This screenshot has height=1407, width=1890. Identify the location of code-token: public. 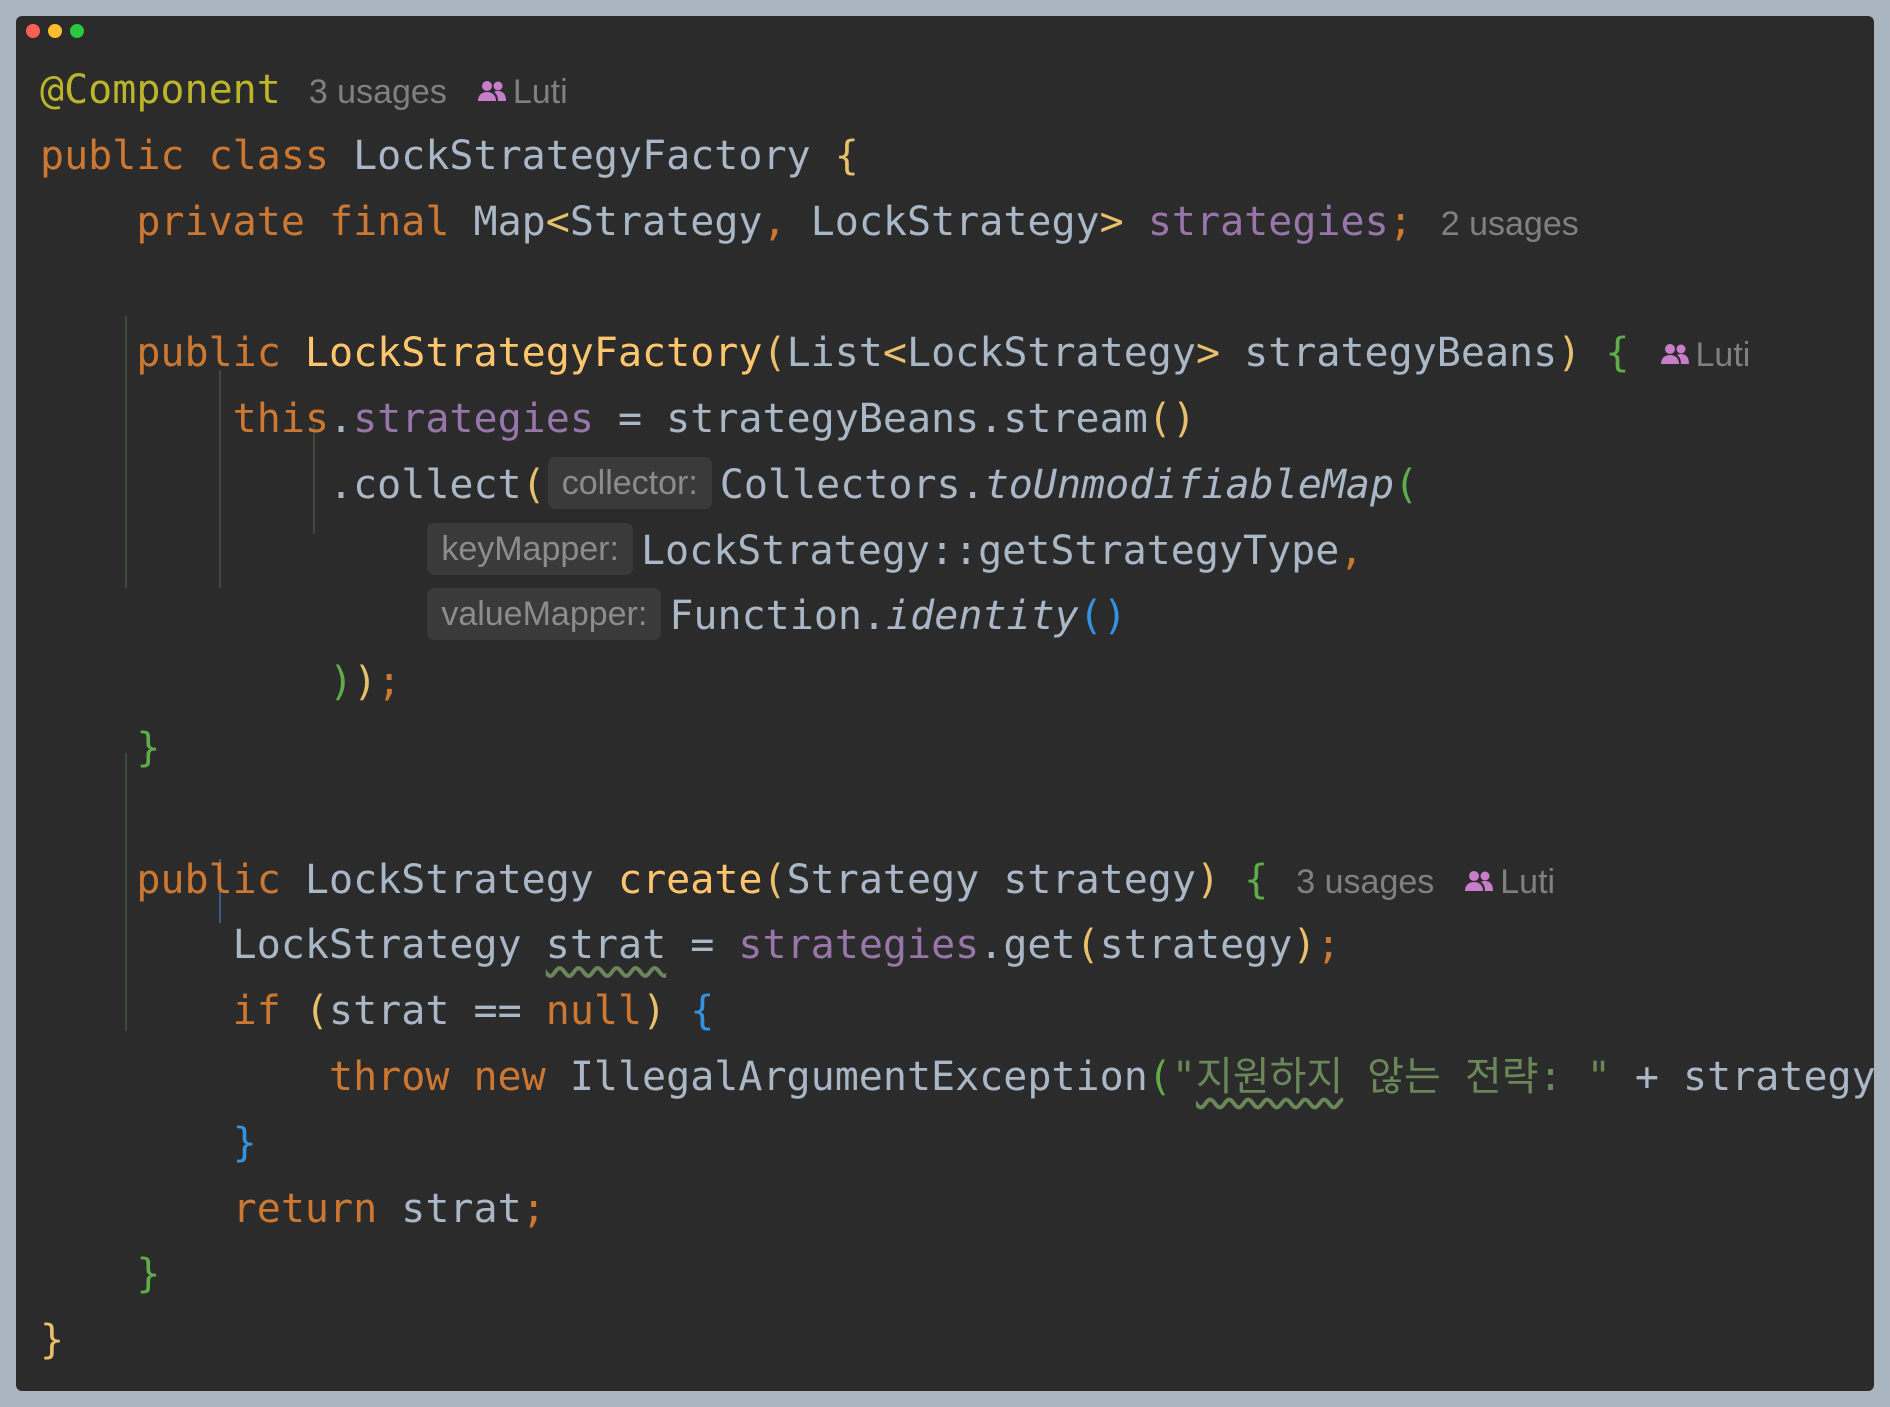
(220, 353).